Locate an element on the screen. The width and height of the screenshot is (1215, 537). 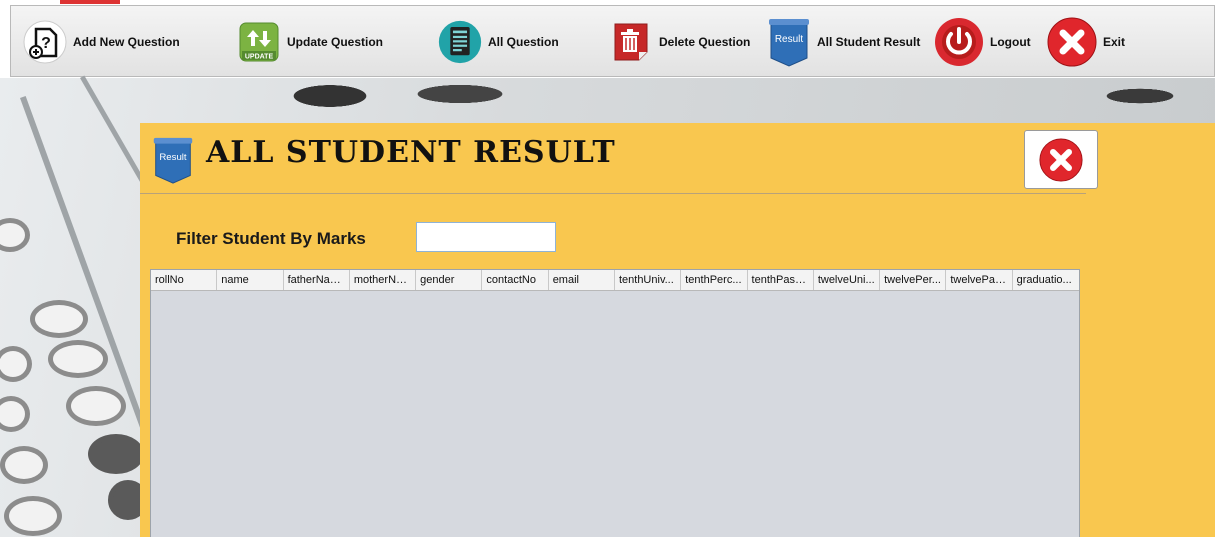
update-question-button: UPDATE Update Question is located at coordinates (310, 42).